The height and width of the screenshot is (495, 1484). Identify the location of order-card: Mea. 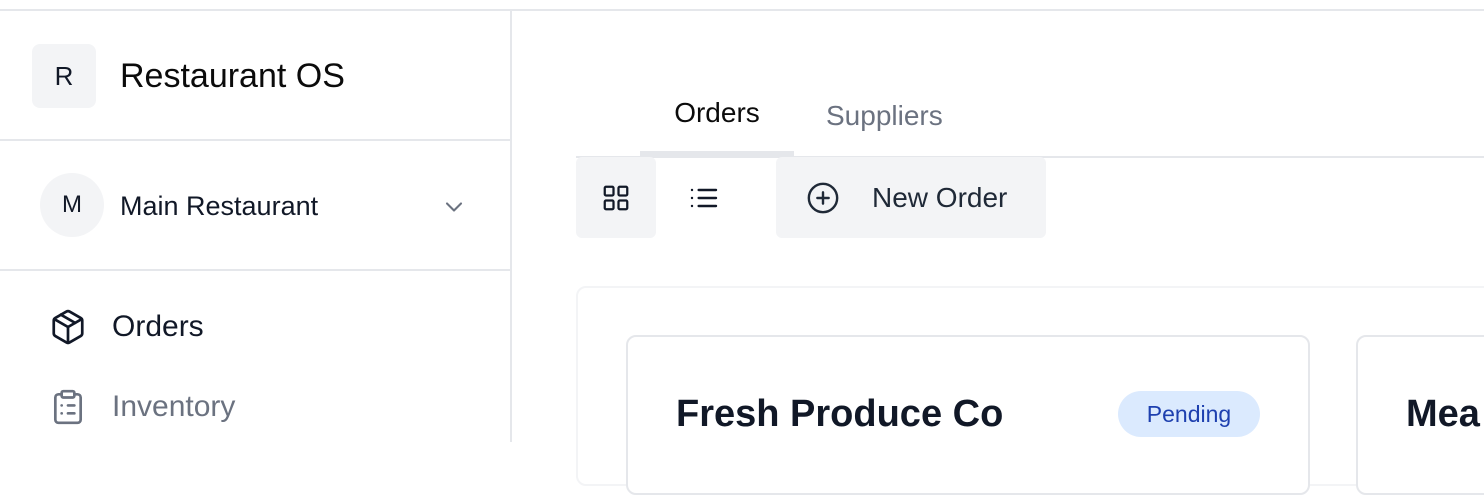
(1420, 415).